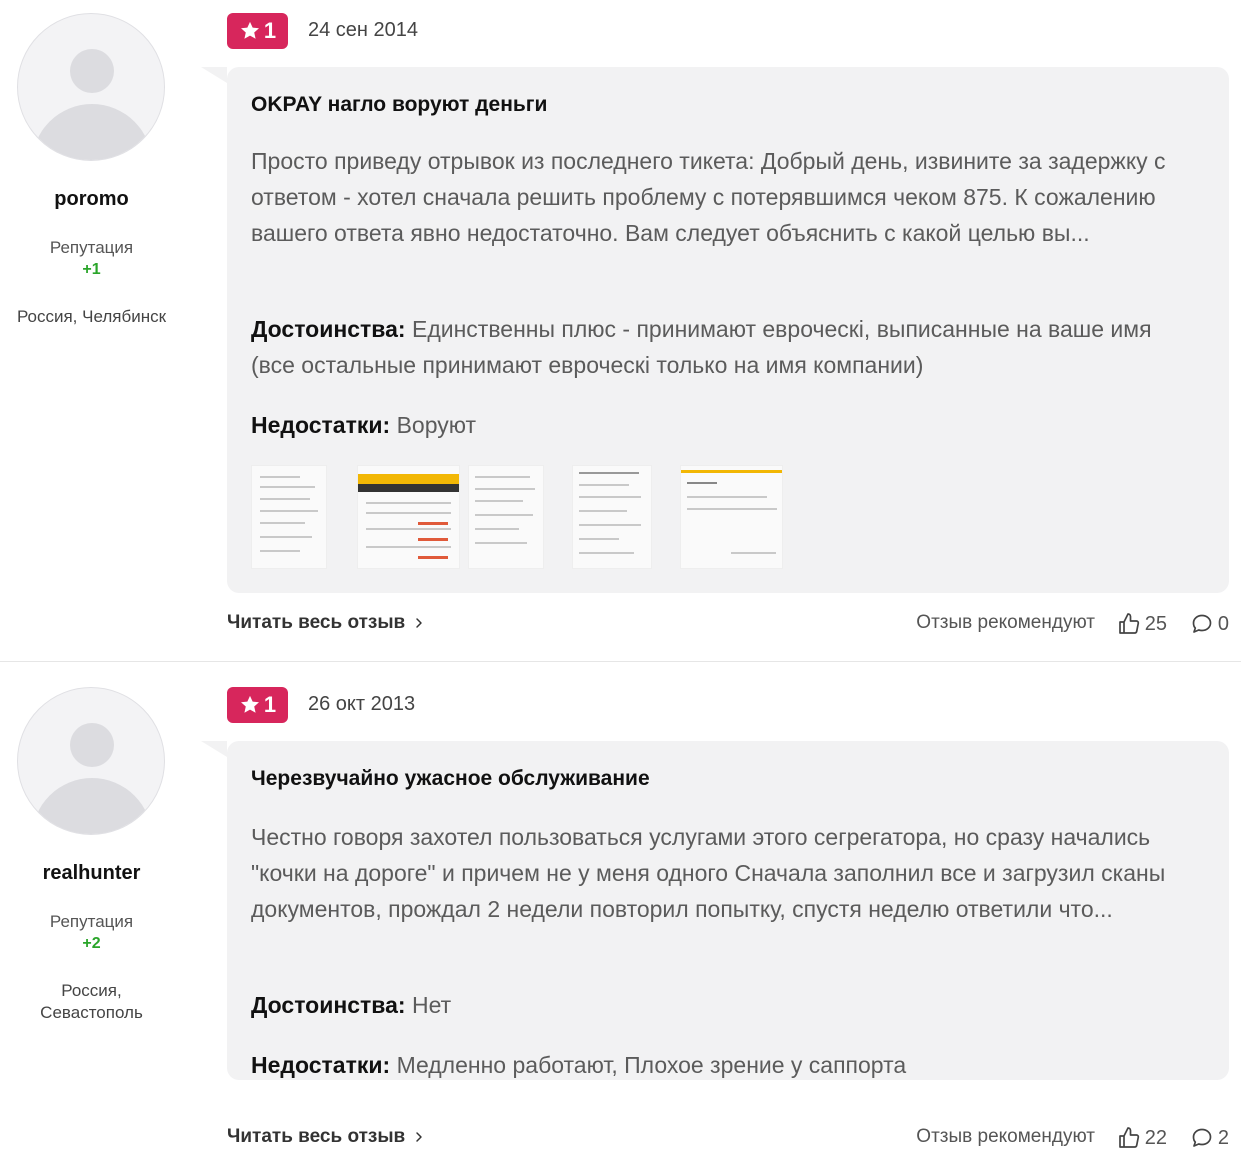  What do you see at coordinates (1155, 1137) in the screenshot?
I see `likes-count: 22` at bounding box center [1155, 1137].